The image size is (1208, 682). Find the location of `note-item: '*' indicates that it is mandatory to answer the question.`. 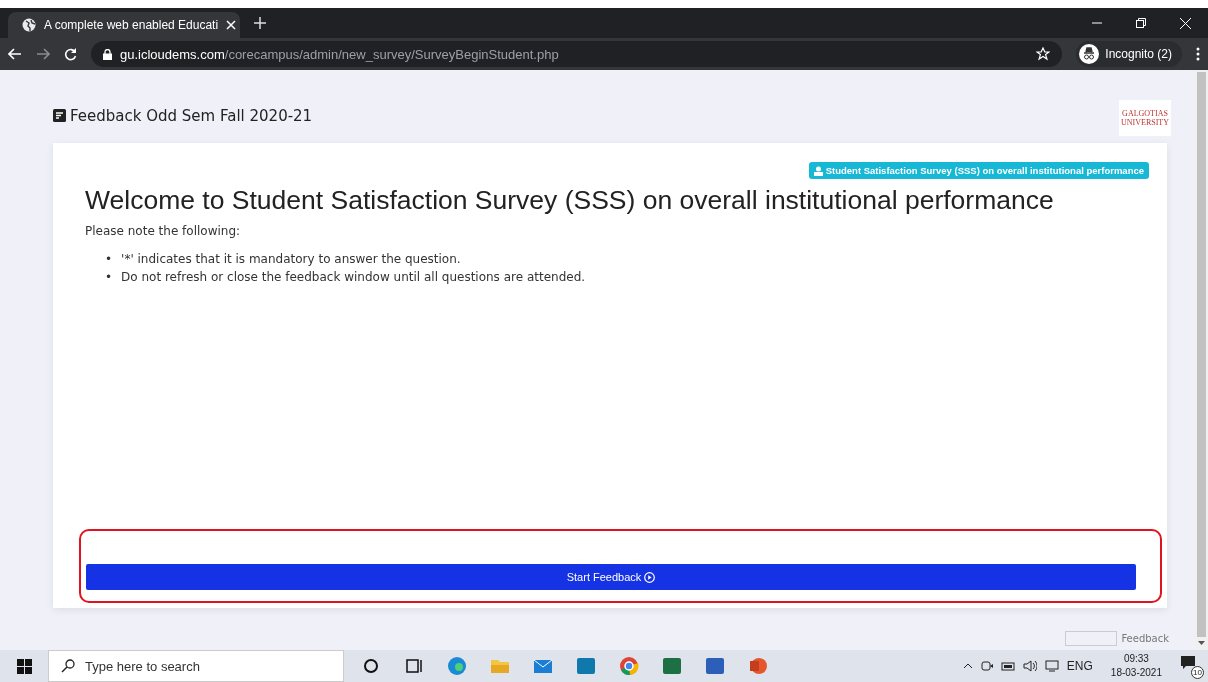

note-item: '*' indicates that it is mandatory to answer the question. is located at coordinates (291, 259).